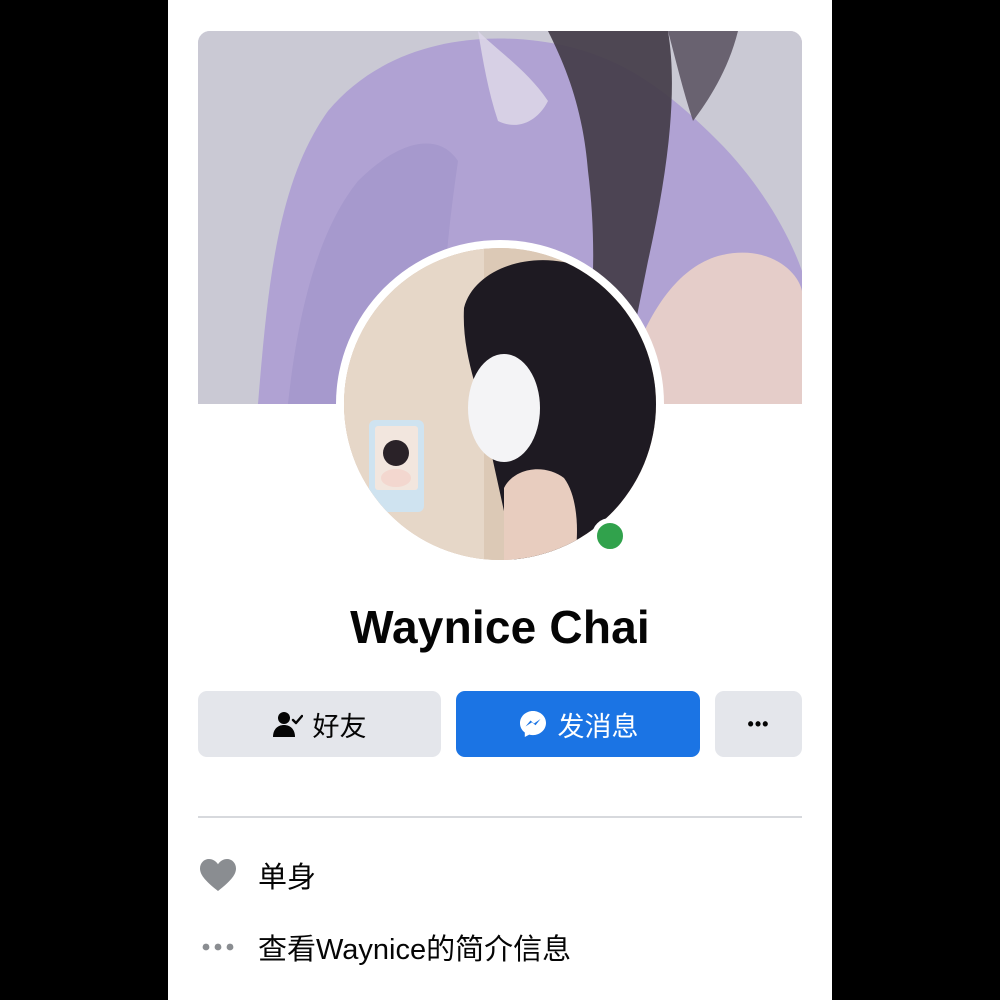 Image resolution: width=1000 pixels, height=1000 pixels. I want to click on message-button-label: 发消息, so click(598, 726).